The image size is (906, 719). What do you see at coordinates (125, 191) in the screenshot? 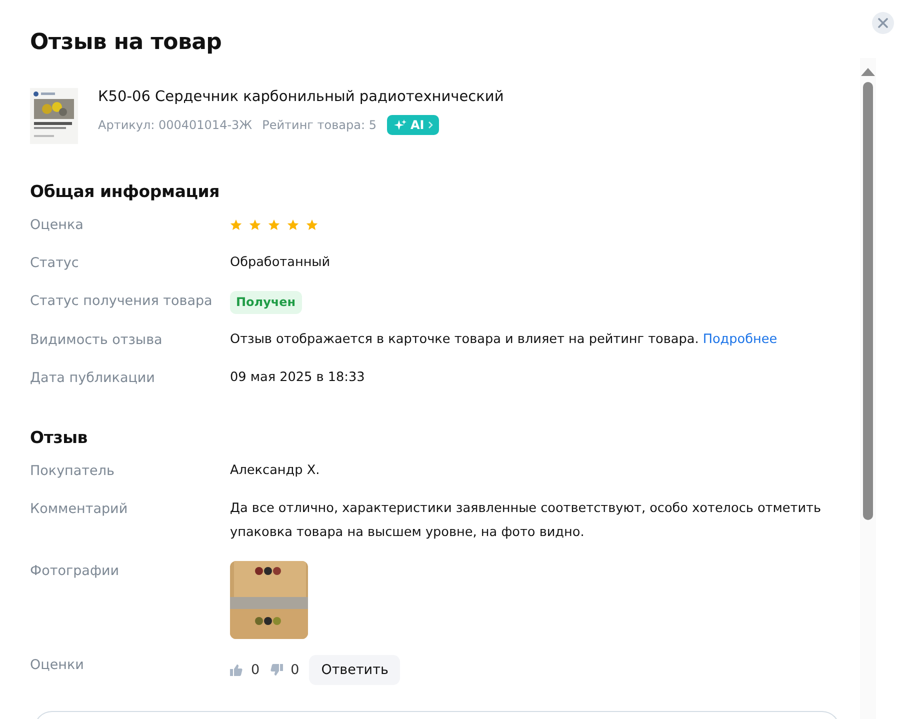
I see `section-heading: Общая информация` at bounding box center [125, 191].